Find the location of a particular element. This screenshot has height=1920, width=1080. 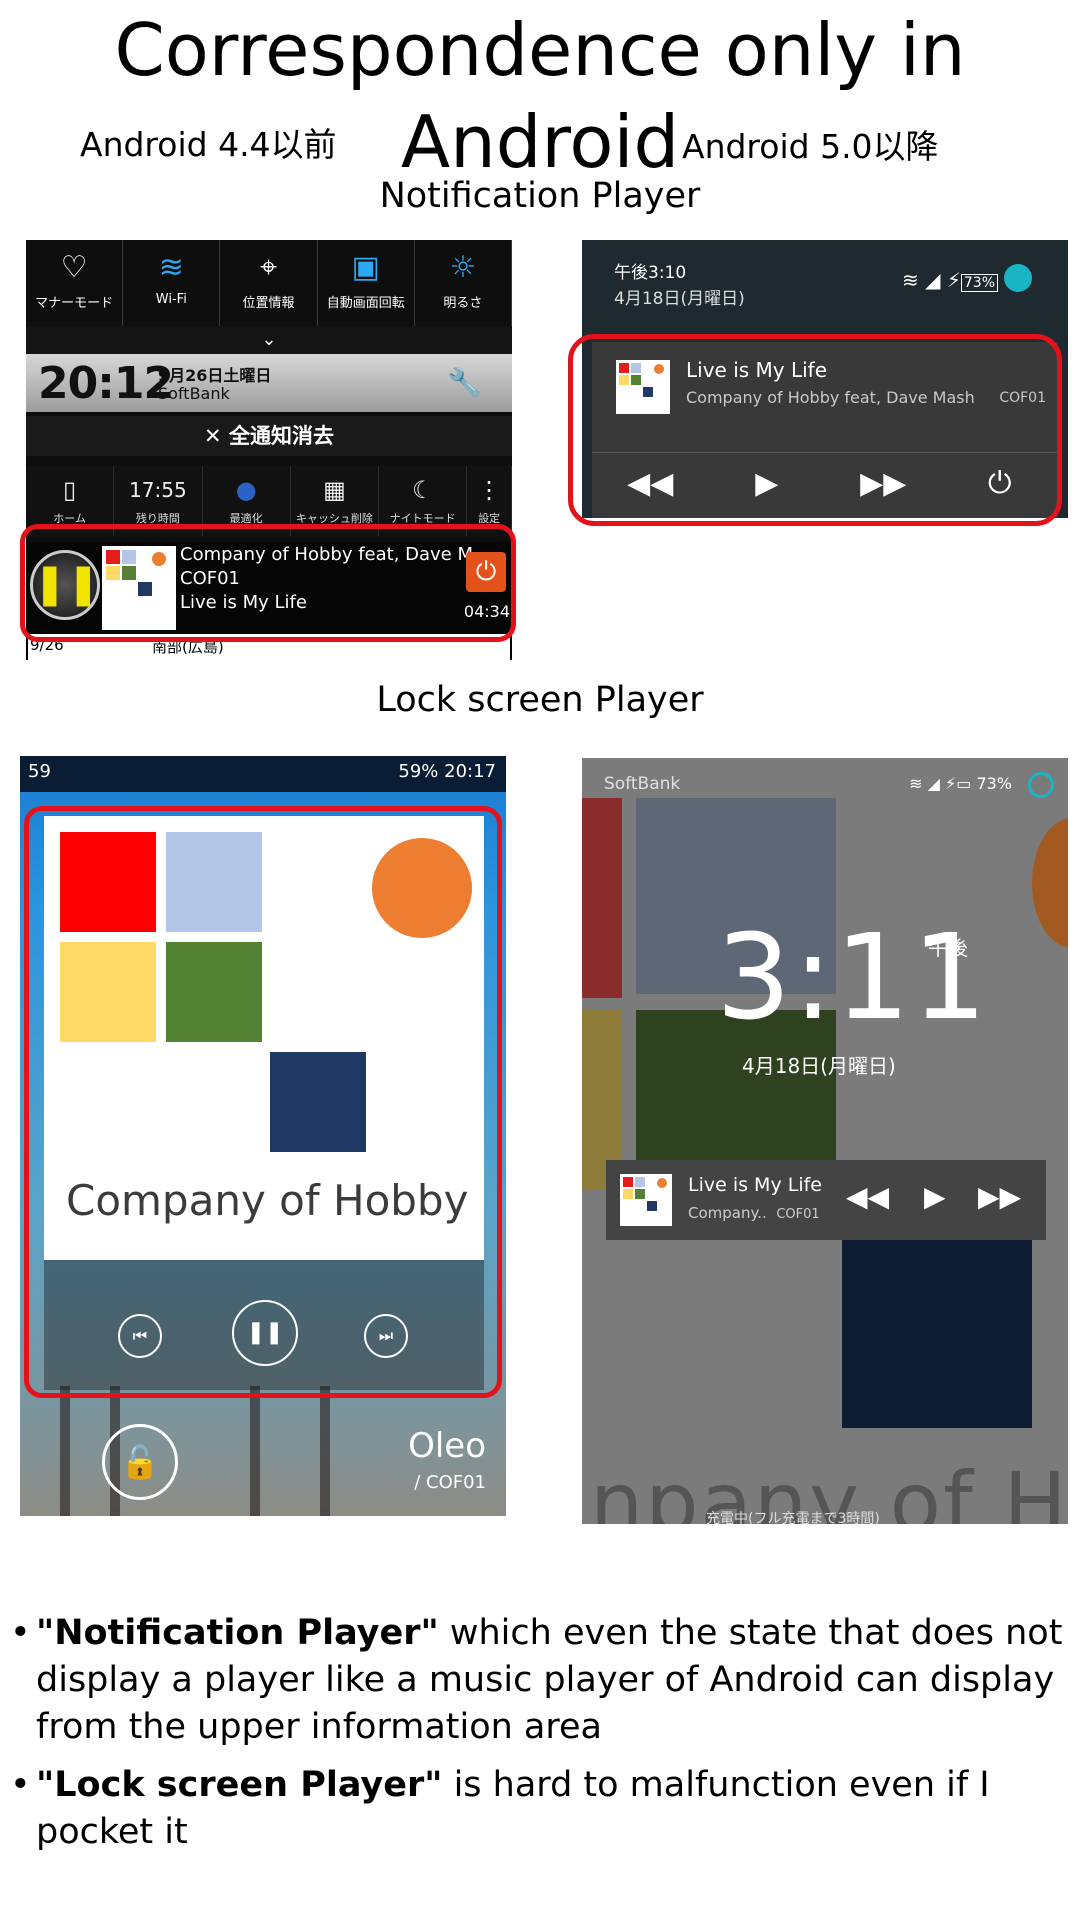

artist-text: Company.. is located at coordinates (727, 1213).